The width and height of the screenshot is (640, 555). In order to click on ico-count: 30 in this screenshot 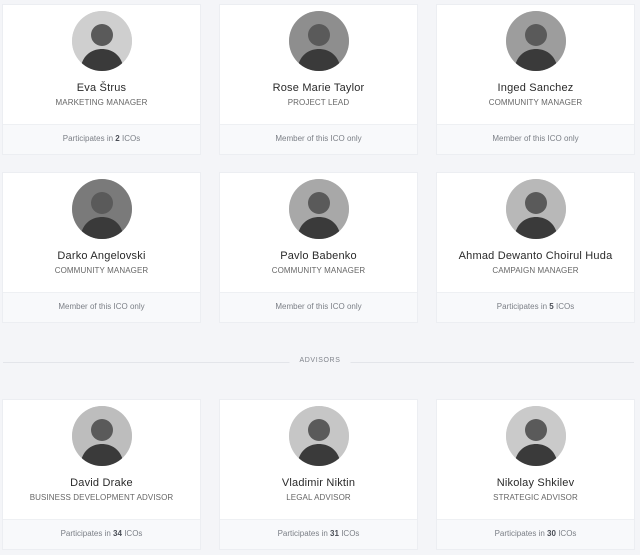, I will do `click(551, 533)`.